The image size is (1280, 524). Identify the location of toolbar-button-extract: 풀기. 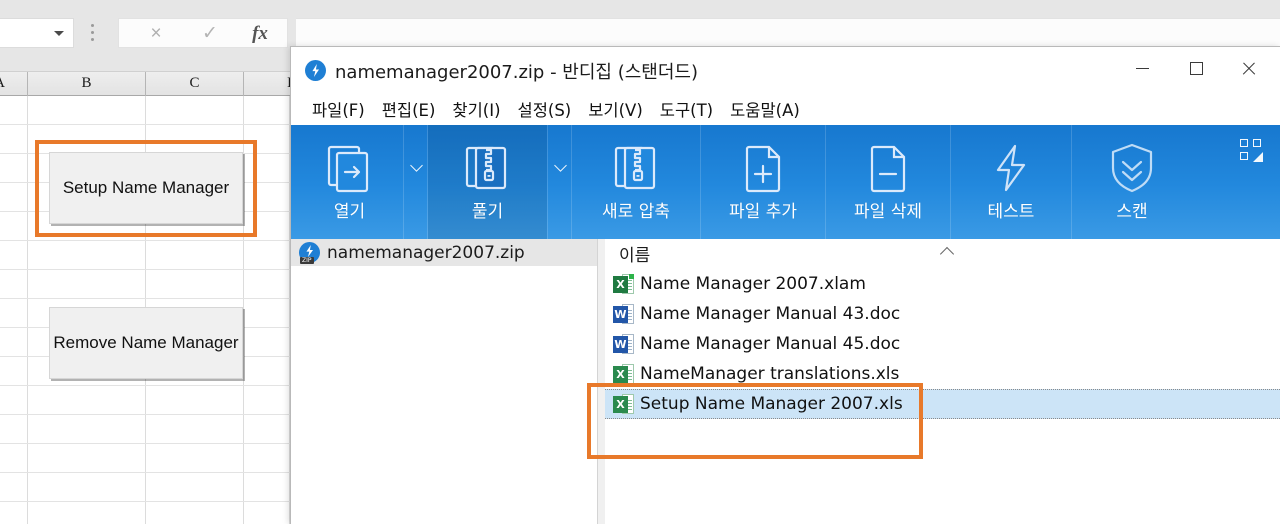
(487, 182).